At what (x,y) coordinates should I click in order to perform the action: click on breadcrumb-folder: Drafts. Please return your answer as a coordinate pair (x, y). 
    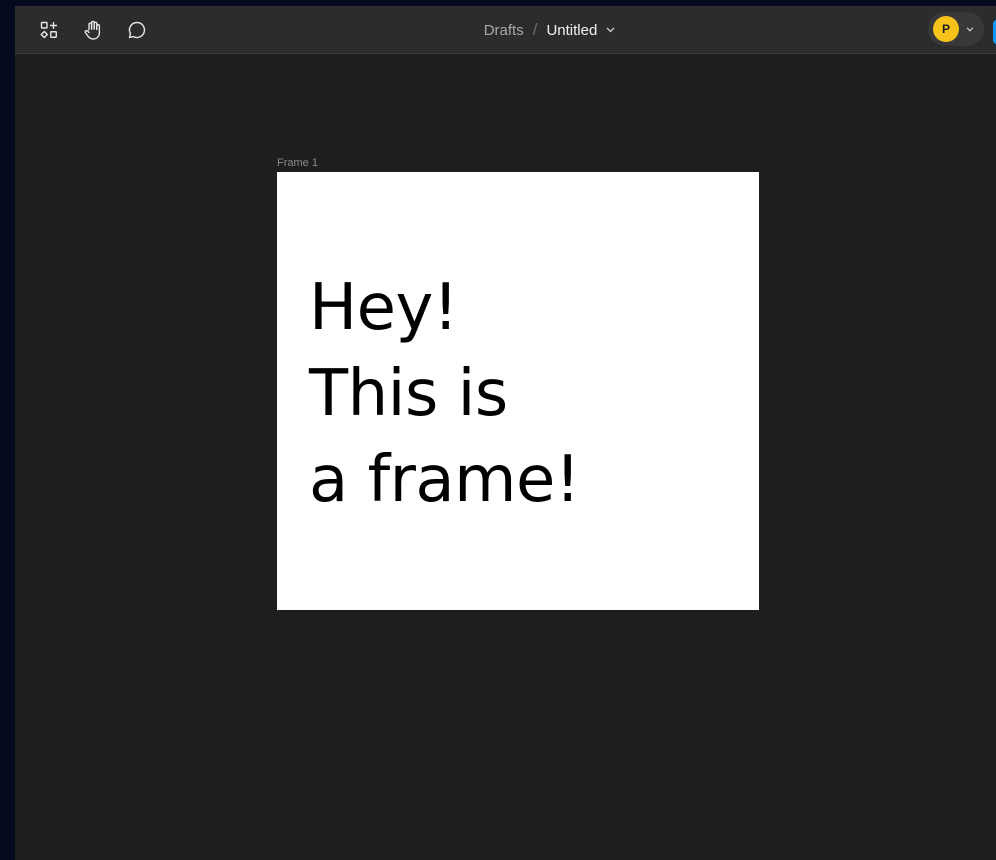
    Looking at the image, I should click on (504, 30).